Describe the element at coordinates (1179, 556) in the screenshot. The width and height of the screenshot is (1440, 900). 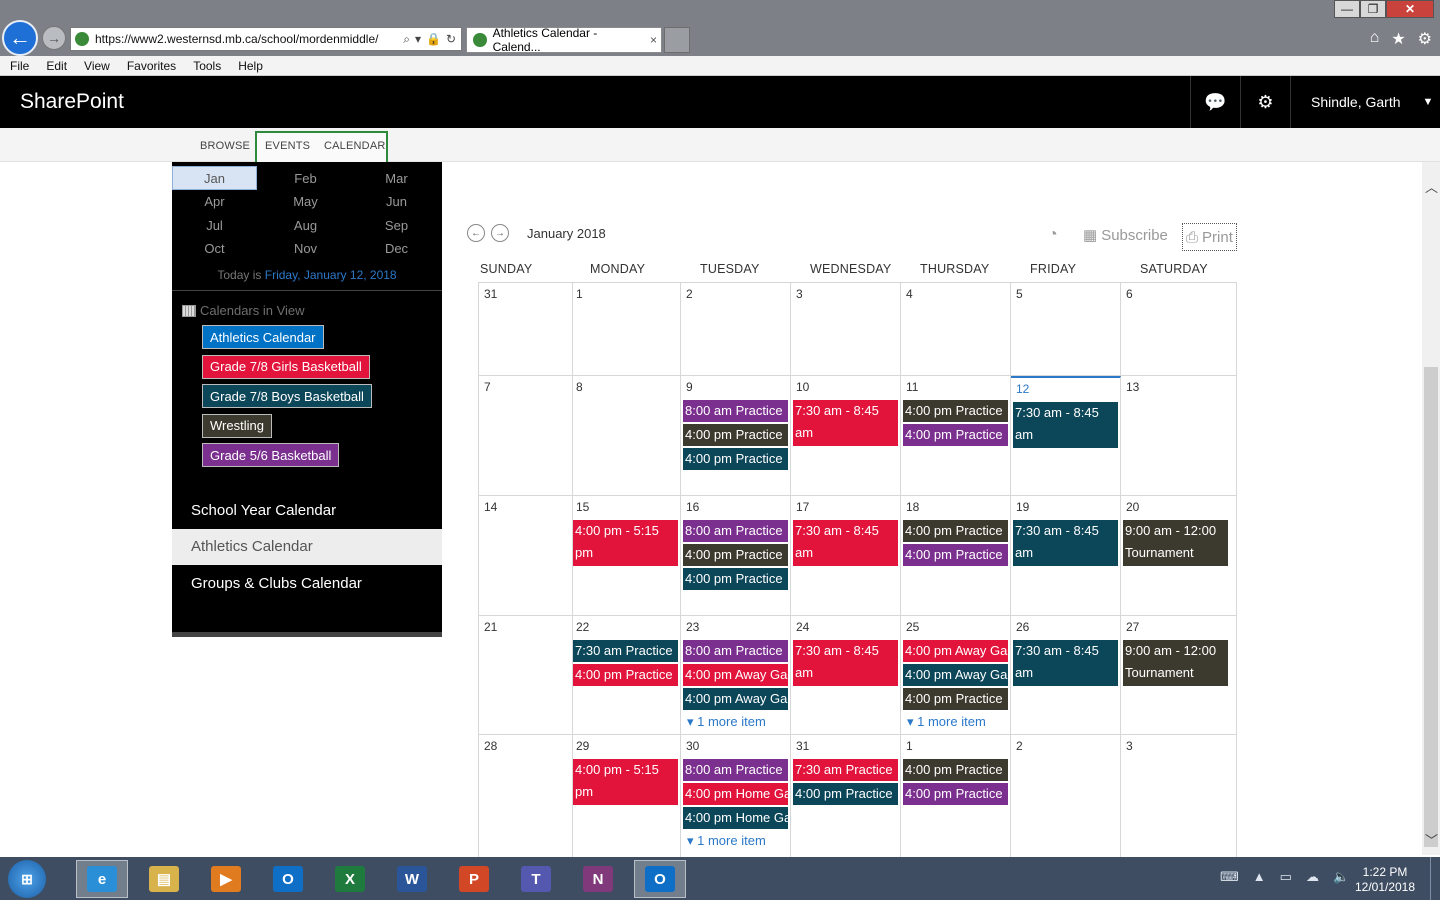
I see `calendar-day-cell: 20 9:00 am - 12:00 Tournament` at that location.